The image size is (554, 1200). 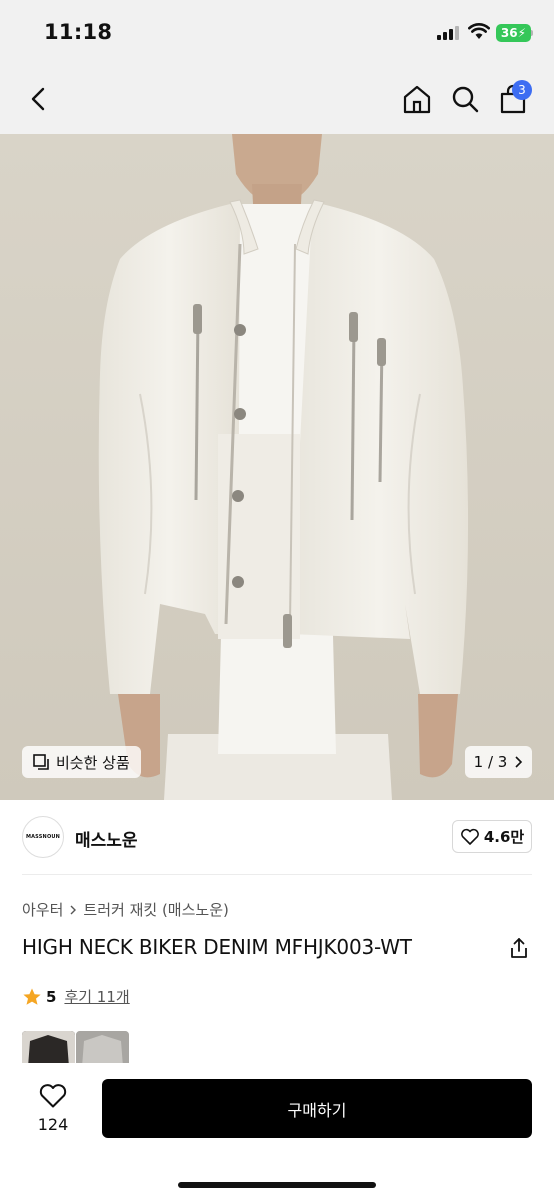 What do you see at coordinates (277, 32) in the screenshot?
I see `status-bar: 11:18 36⚡` at bounding box center [277, 32].